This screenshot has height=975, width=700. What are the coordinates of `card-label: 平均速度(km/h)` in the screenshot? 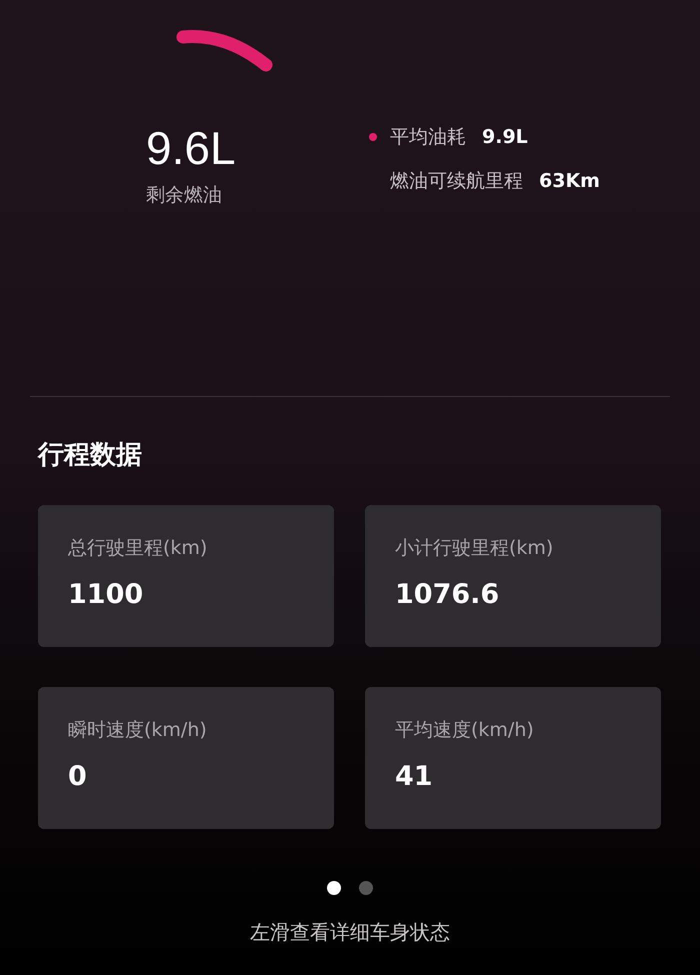 It's located at (465, 730).